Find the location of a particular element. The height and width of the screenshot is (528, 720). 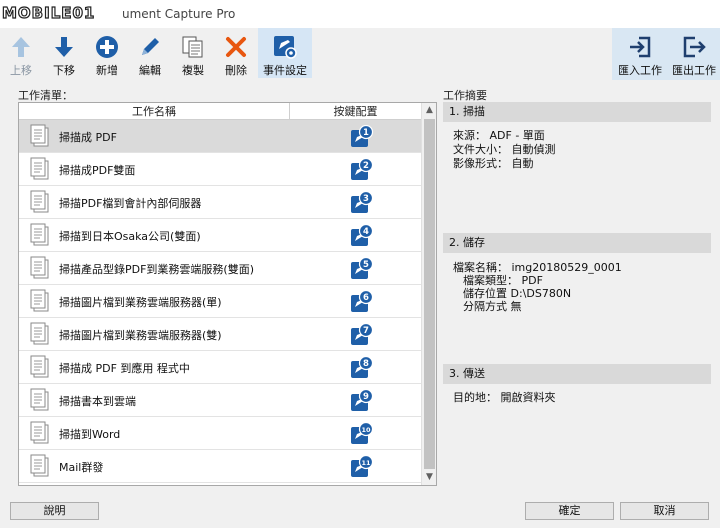

button-number: 6 is located at coordinates (366, 298).